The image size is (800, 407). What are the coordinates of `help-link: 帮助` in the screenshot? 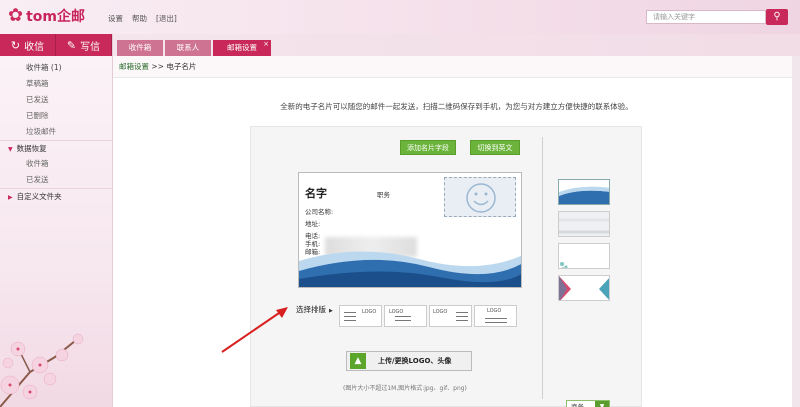 It's located at (139, 18).